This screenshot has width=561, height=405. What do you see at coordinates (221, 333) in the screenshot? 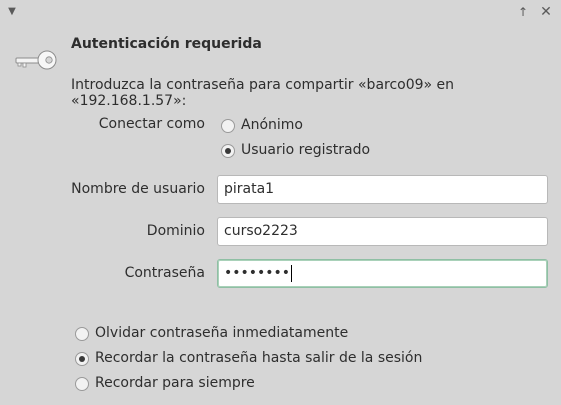
I see `radio-forget-immediately-label: Olvidar contraseña inmediatamente` at bounding box center [221, 333].